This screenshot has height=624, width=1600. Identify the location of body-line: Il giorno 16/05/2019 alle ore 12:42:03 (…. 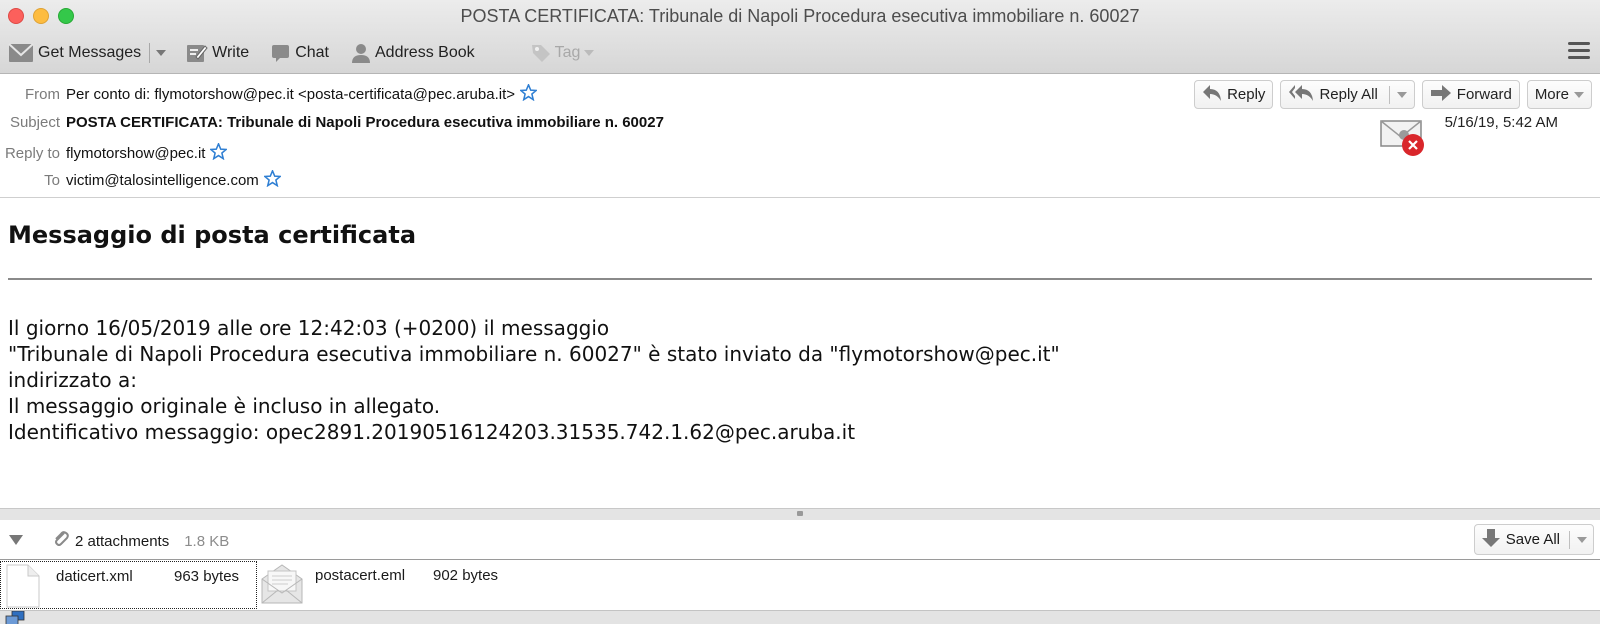
(309, 328).